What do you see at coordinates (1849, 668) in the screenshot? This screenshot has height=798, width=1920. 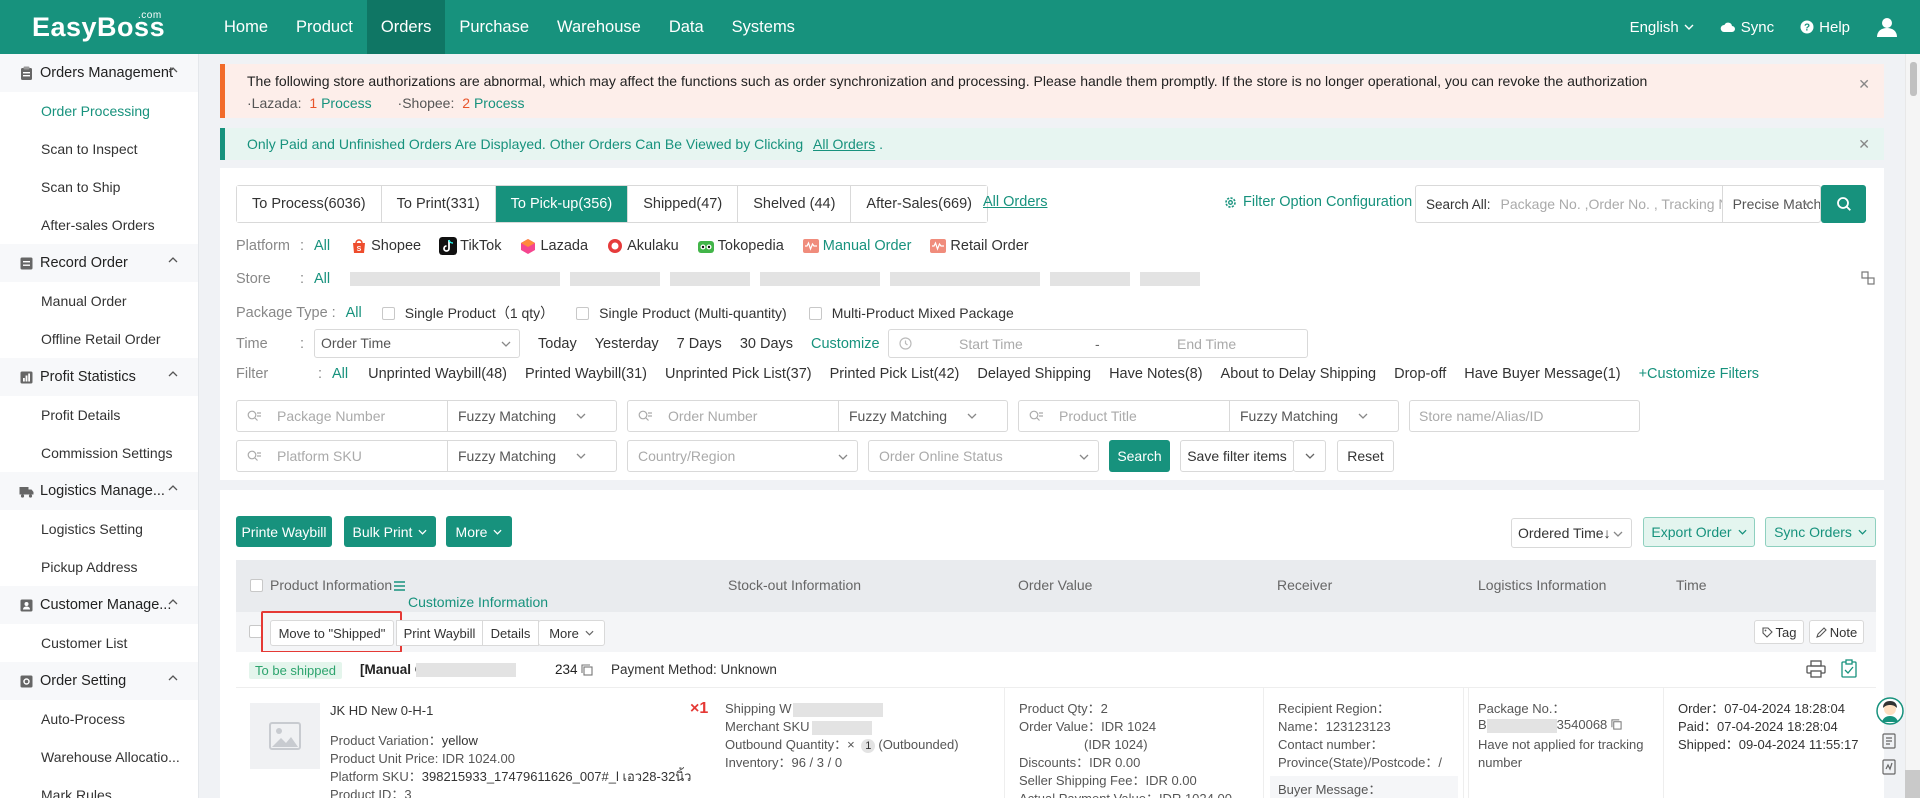 I see `clipboard-check-icon` at bounding box center [1849, 668].